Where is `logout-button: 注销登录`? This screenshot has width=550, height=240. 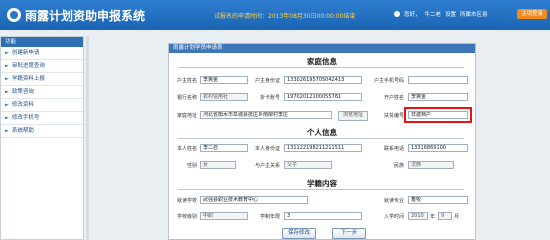
logout-button: 注销登录 is located at coordinates (532, 14).